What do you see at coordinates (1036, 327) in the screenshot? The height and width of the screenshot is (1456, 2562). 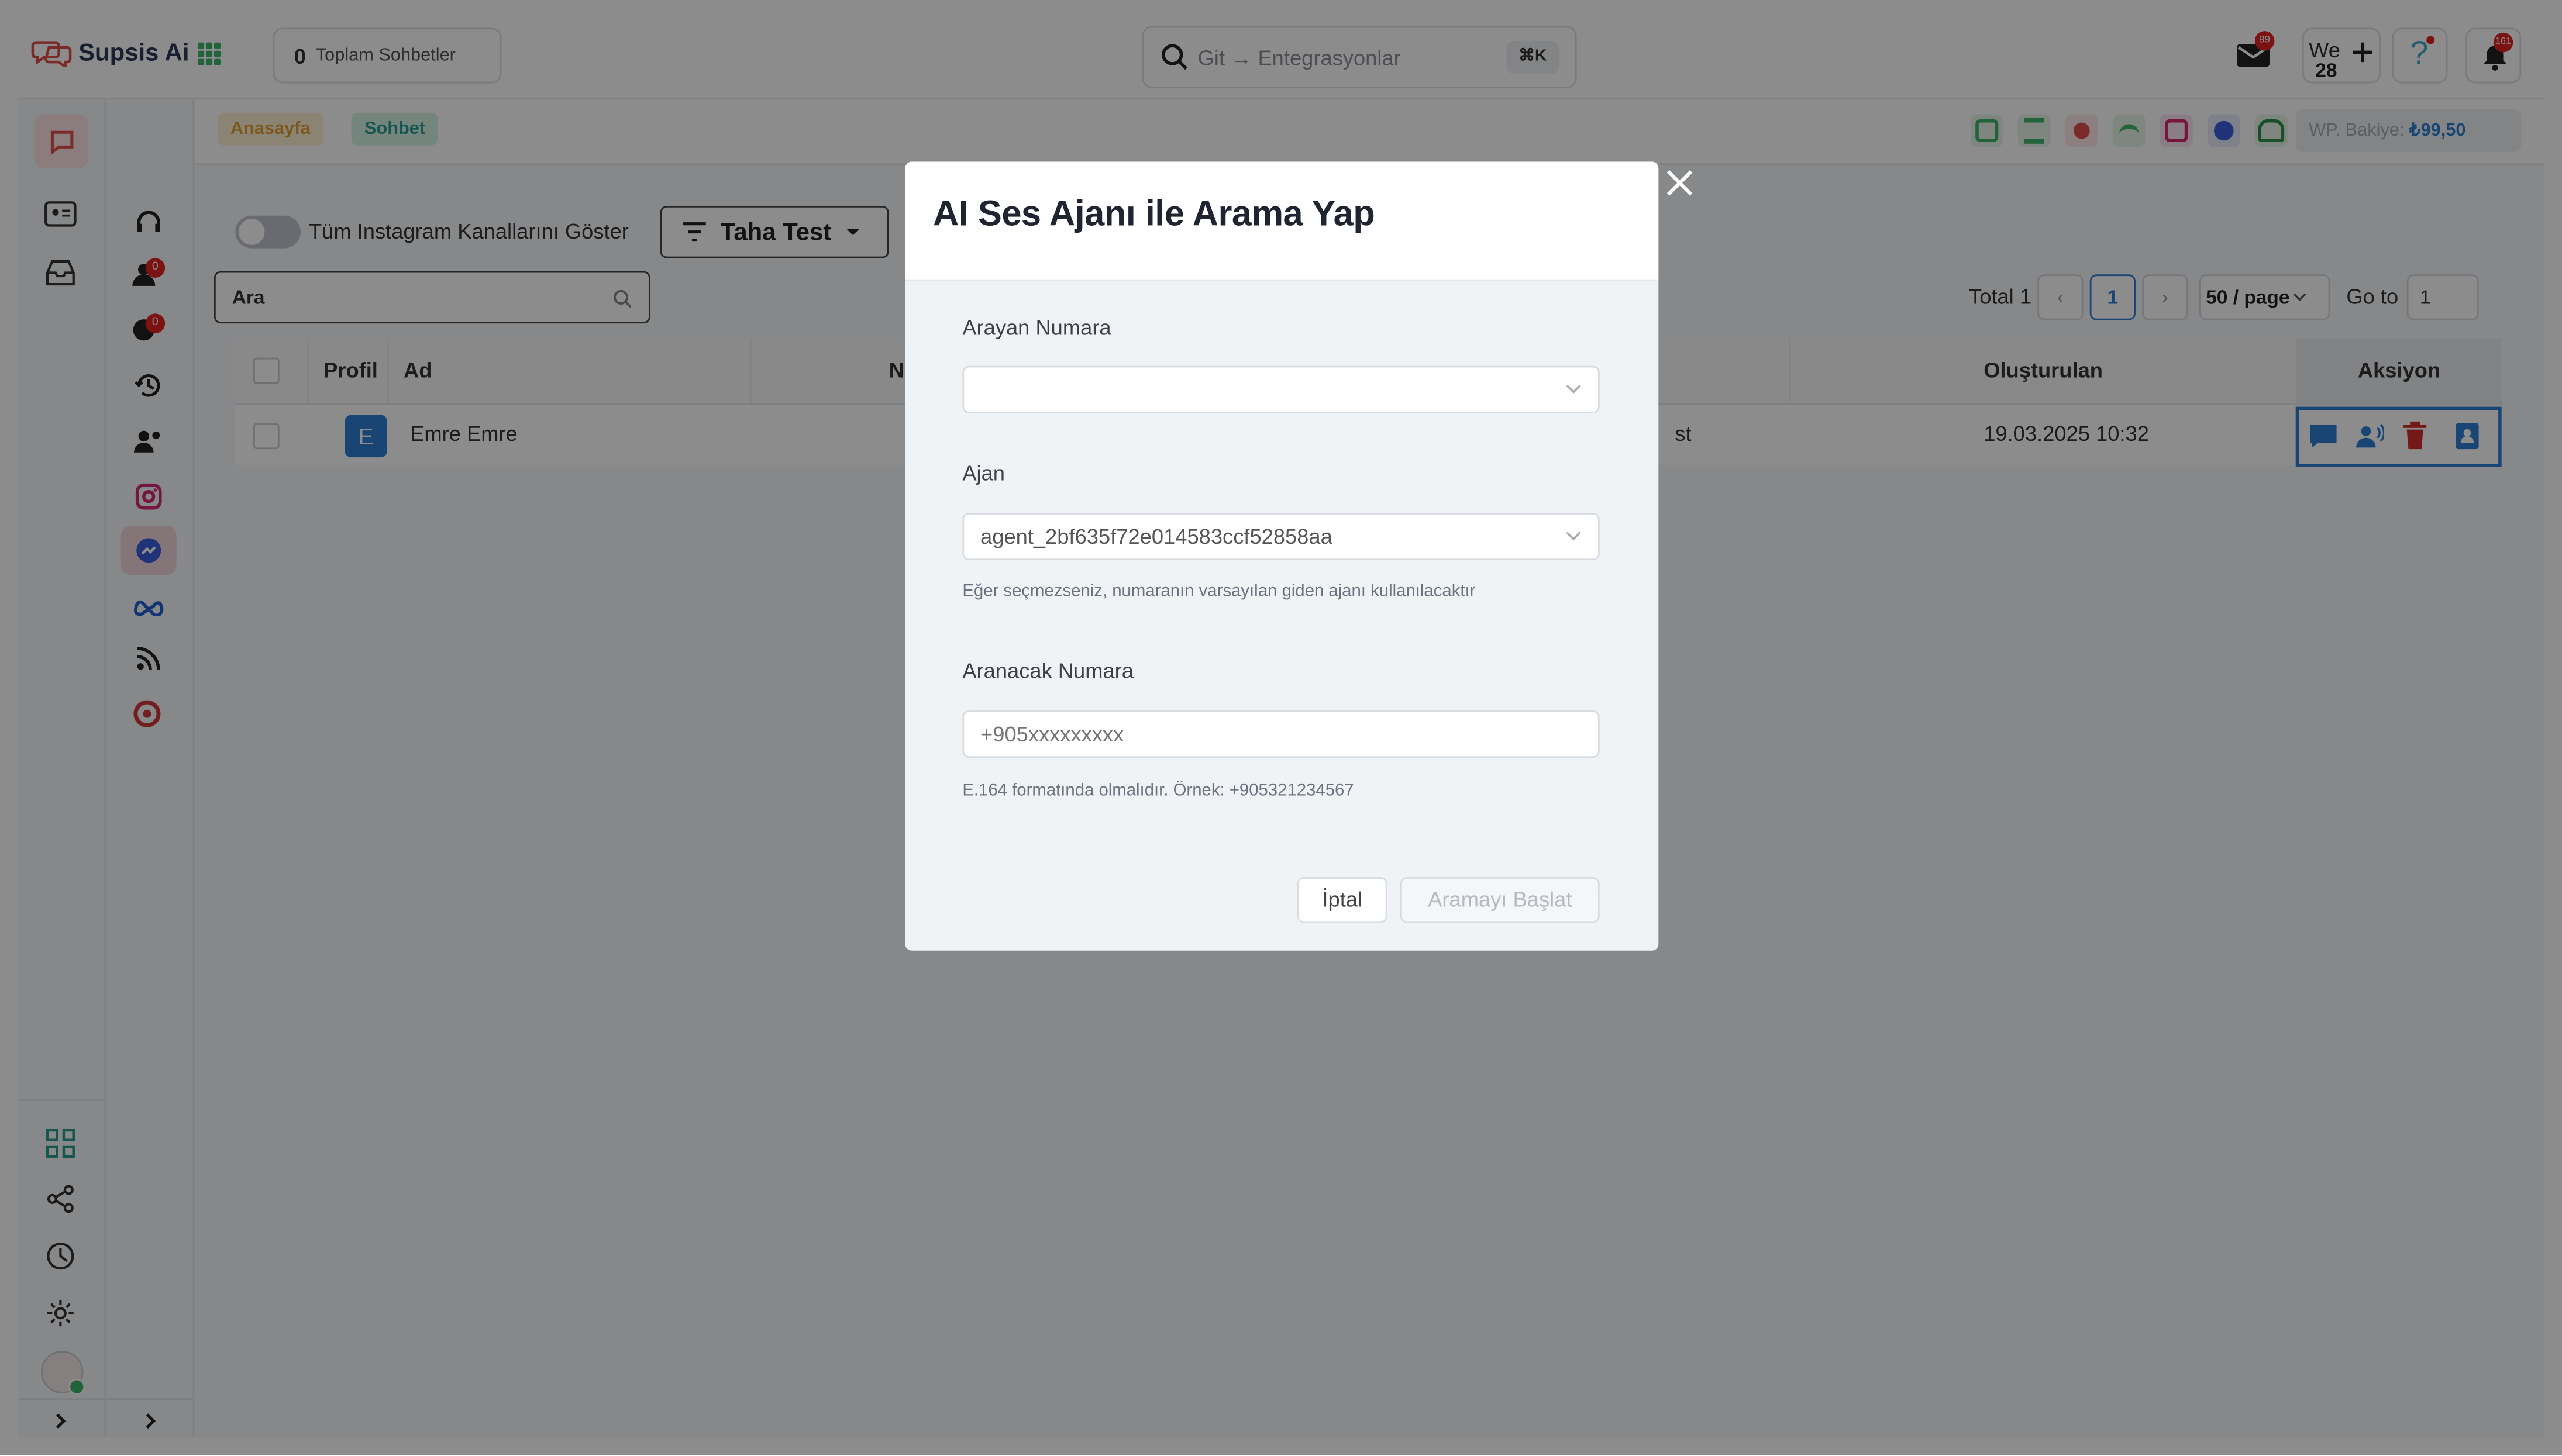 I see `caller-number-label: Arayan Numara` at bounding box center [1036, 327].